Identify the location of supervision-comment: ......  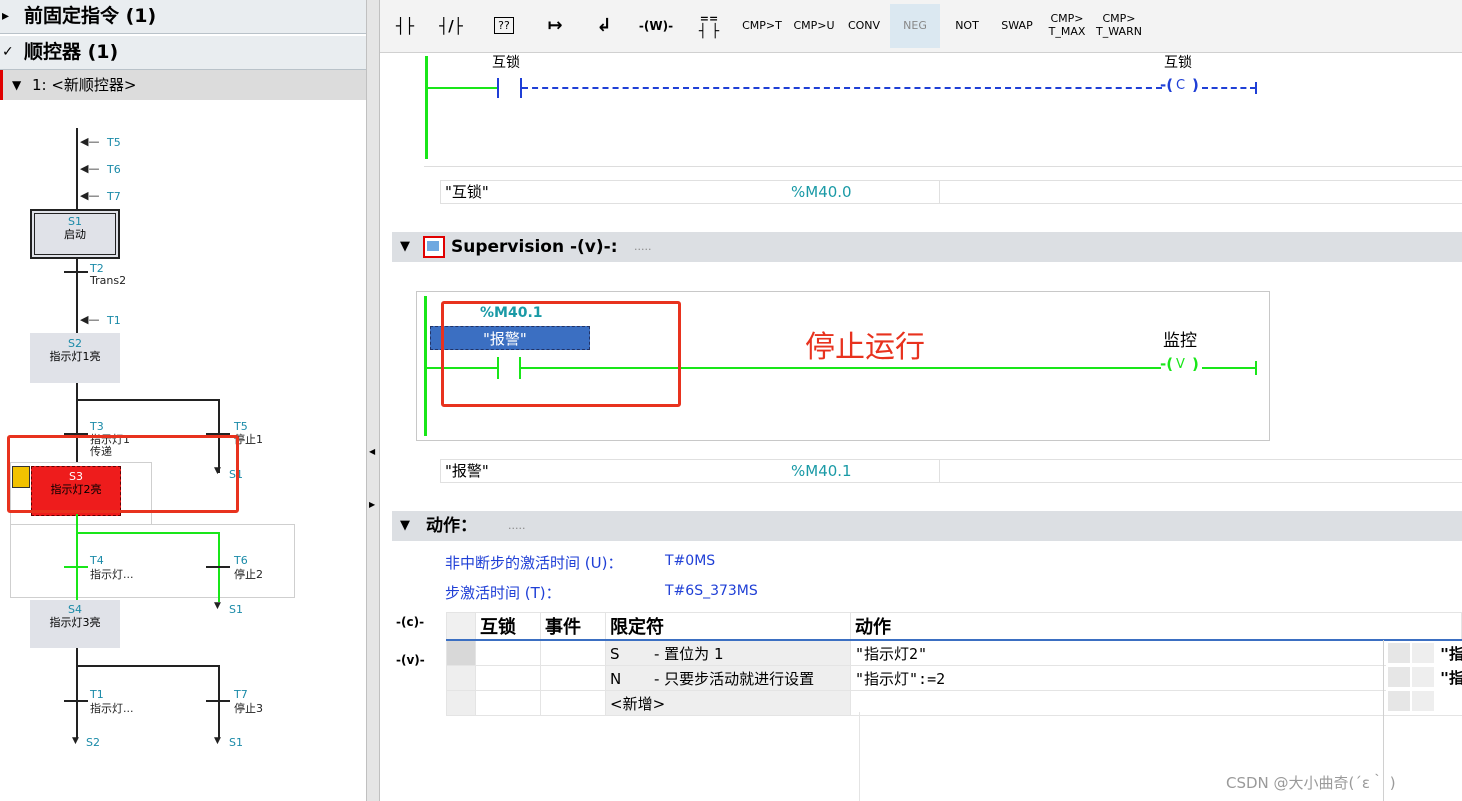
(642, 247).